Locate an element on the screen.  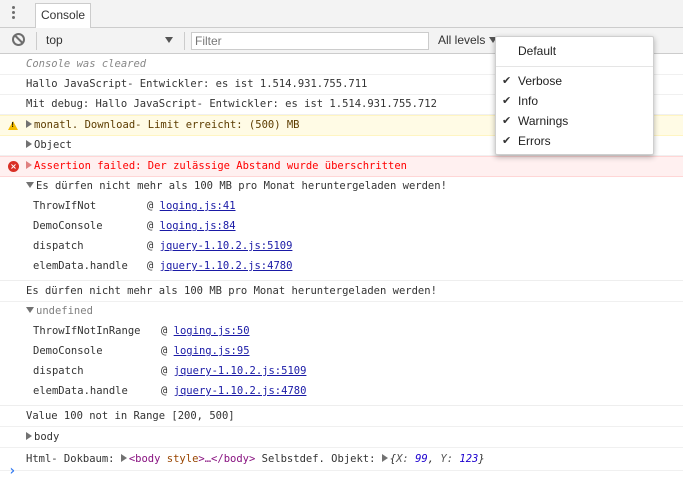
menu-item-default: Default is located at coordinates (574, 51).